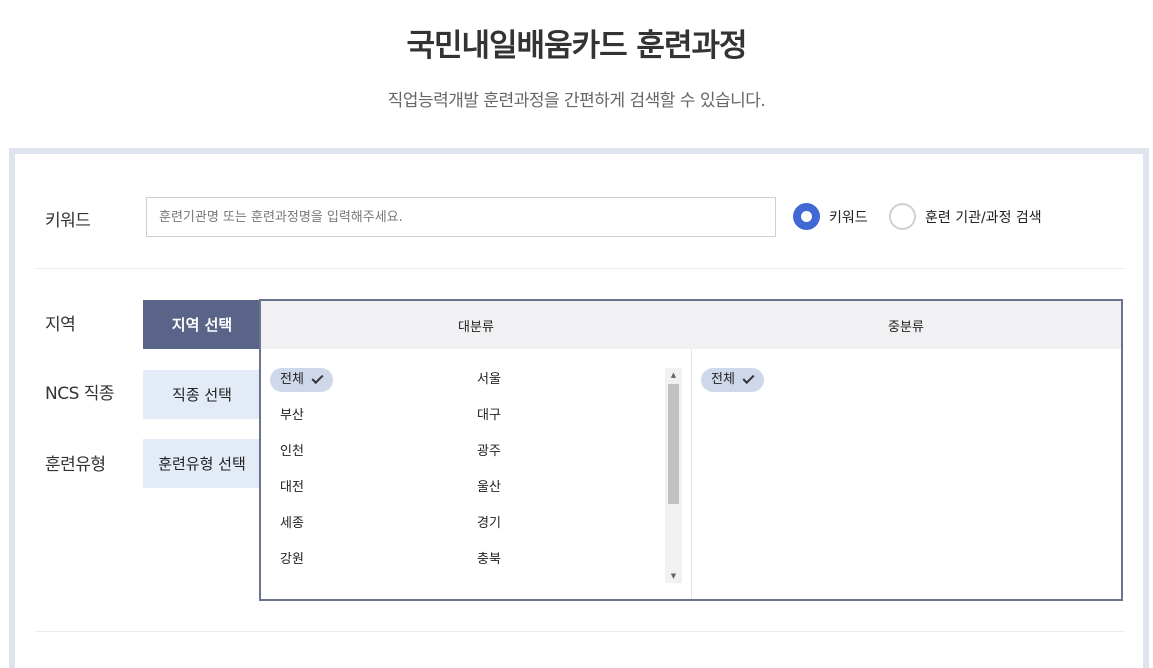 The height and width of the screenshot is (668, 1153). What do you see at coordinates (292, 379) in the screenshot?
I see `region-item-label: 전체` at bounding box center [292, 379].